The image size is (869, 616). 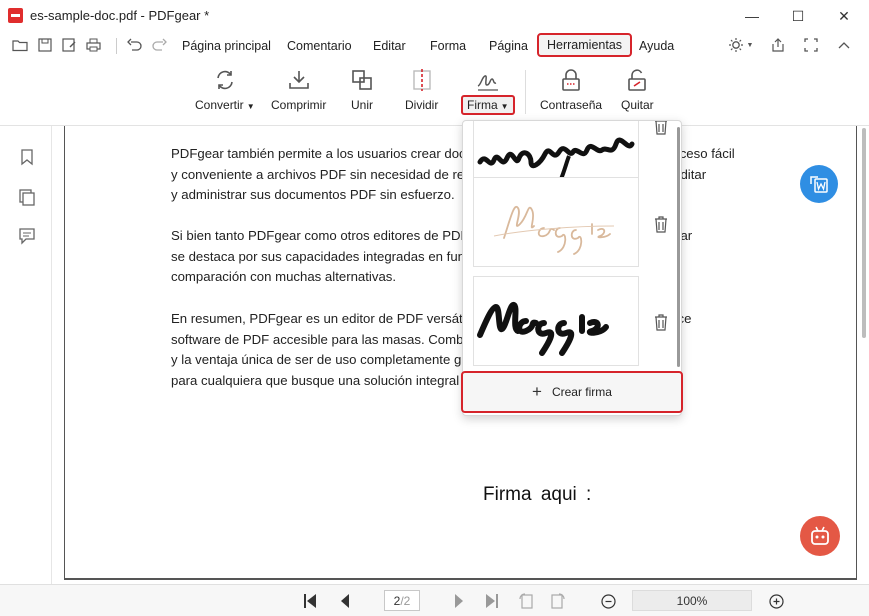 What do you see at coordinates (525, 92) in the screenshot?
I see `ribbon-separator` at bounding box center [525, 92].